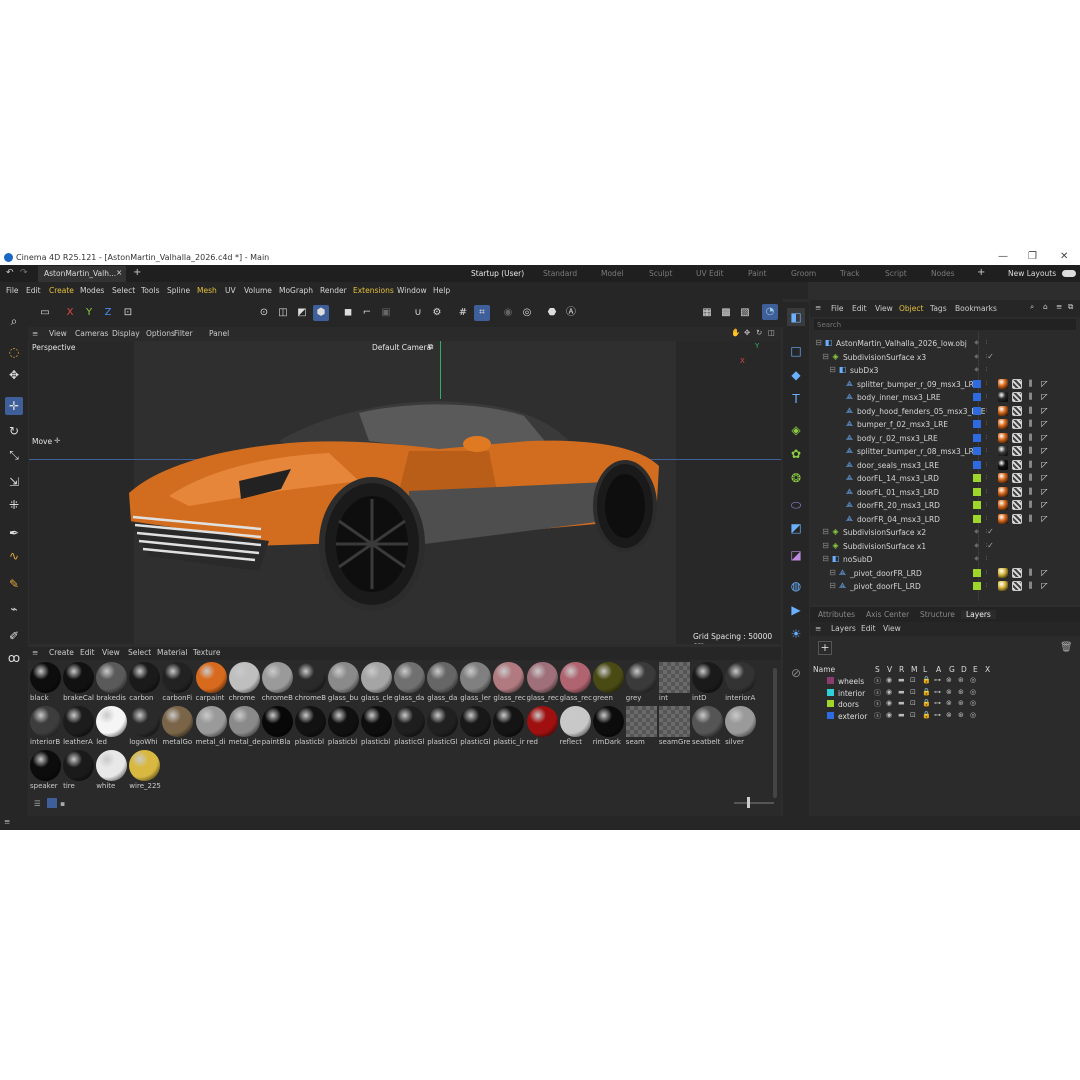 This screenshot has width=1080, height=1080. Describe the element at coordinates (58, 333) in the screenshot. I see `viewport-menu-view: View` at that location.